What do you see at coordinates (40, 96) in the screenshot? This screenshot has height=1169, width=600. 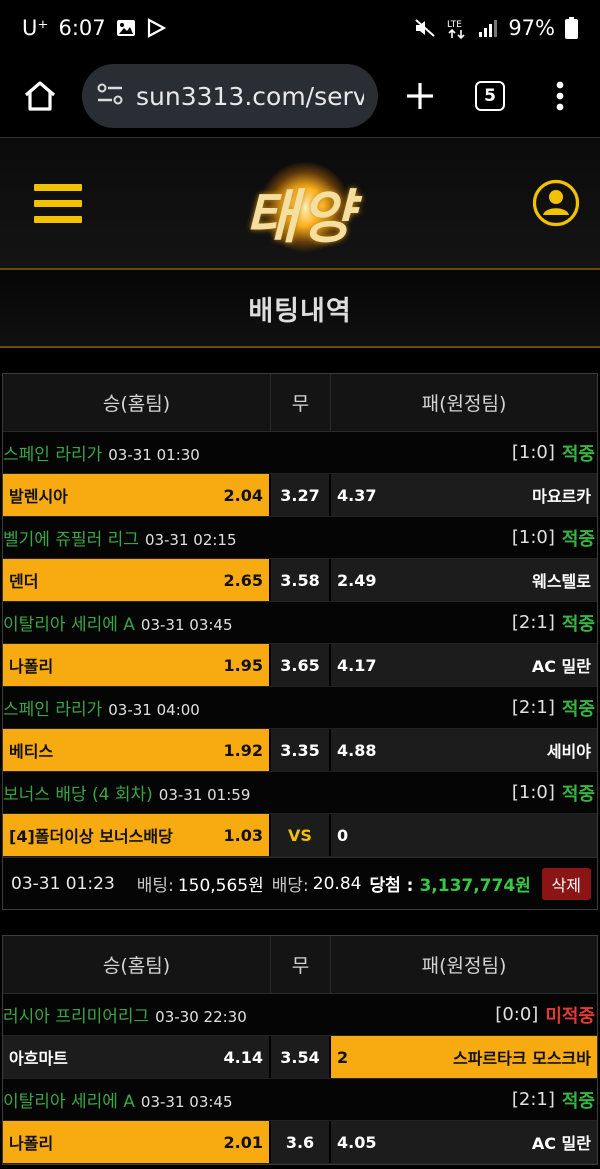 I see `home-button` at bounding box center [40, 96].